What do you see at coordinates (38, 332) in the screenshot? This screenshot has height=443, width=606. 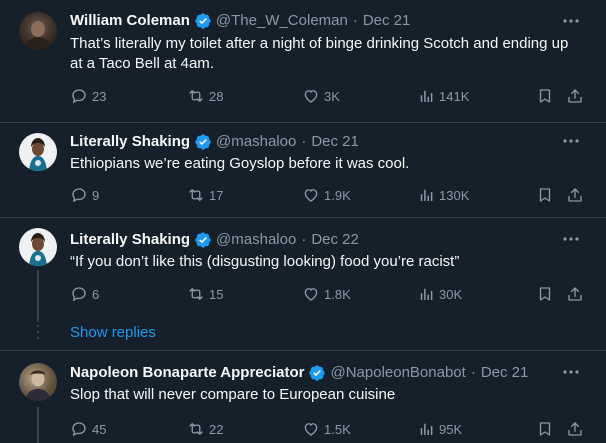 I see `thread-ellipsis-icon` at bounding box center [38, 332].